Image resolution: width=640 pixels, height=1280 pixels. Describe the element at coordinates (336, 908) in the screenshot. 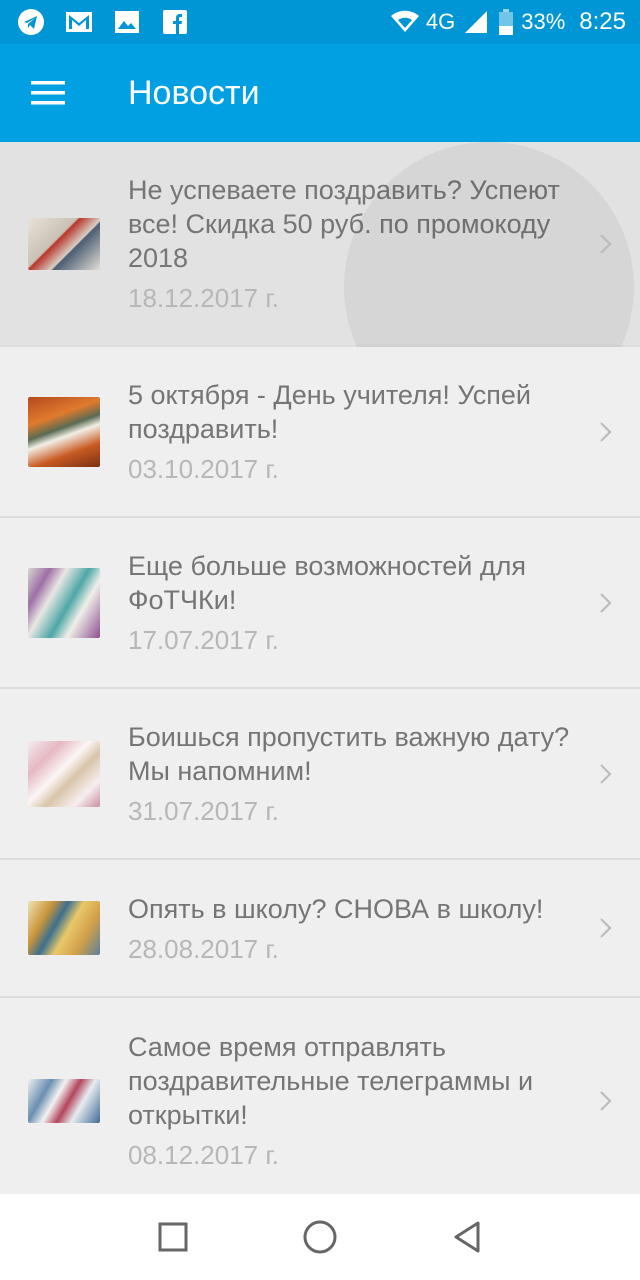

I see `news-title: Опять в школу? СНОВА в школу!` at that location.